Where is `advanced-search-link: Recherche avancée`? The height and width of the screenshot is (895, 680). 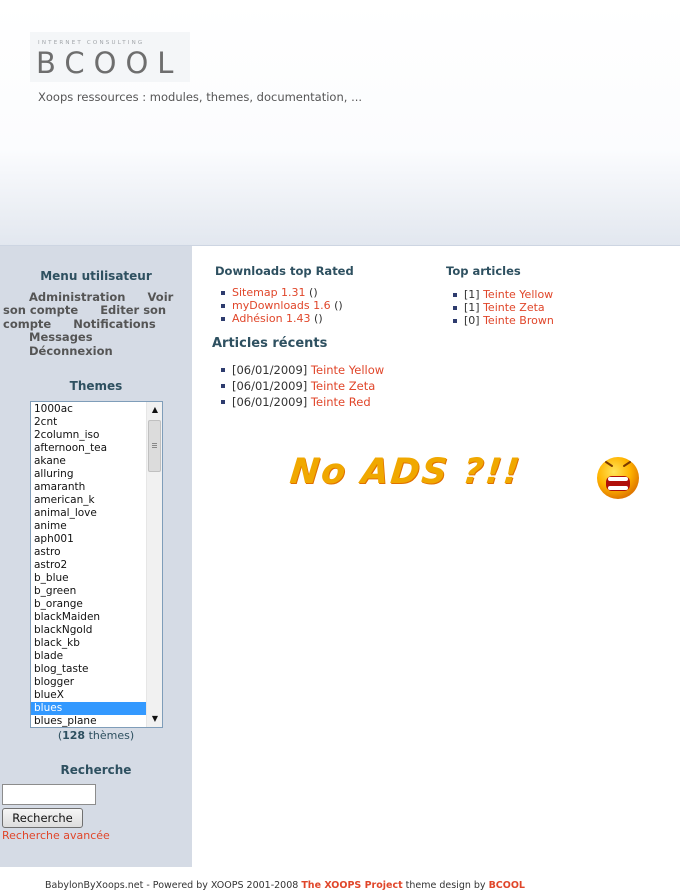 advanced-search-link: Recherche avancée is located at coordinates (56, 835).